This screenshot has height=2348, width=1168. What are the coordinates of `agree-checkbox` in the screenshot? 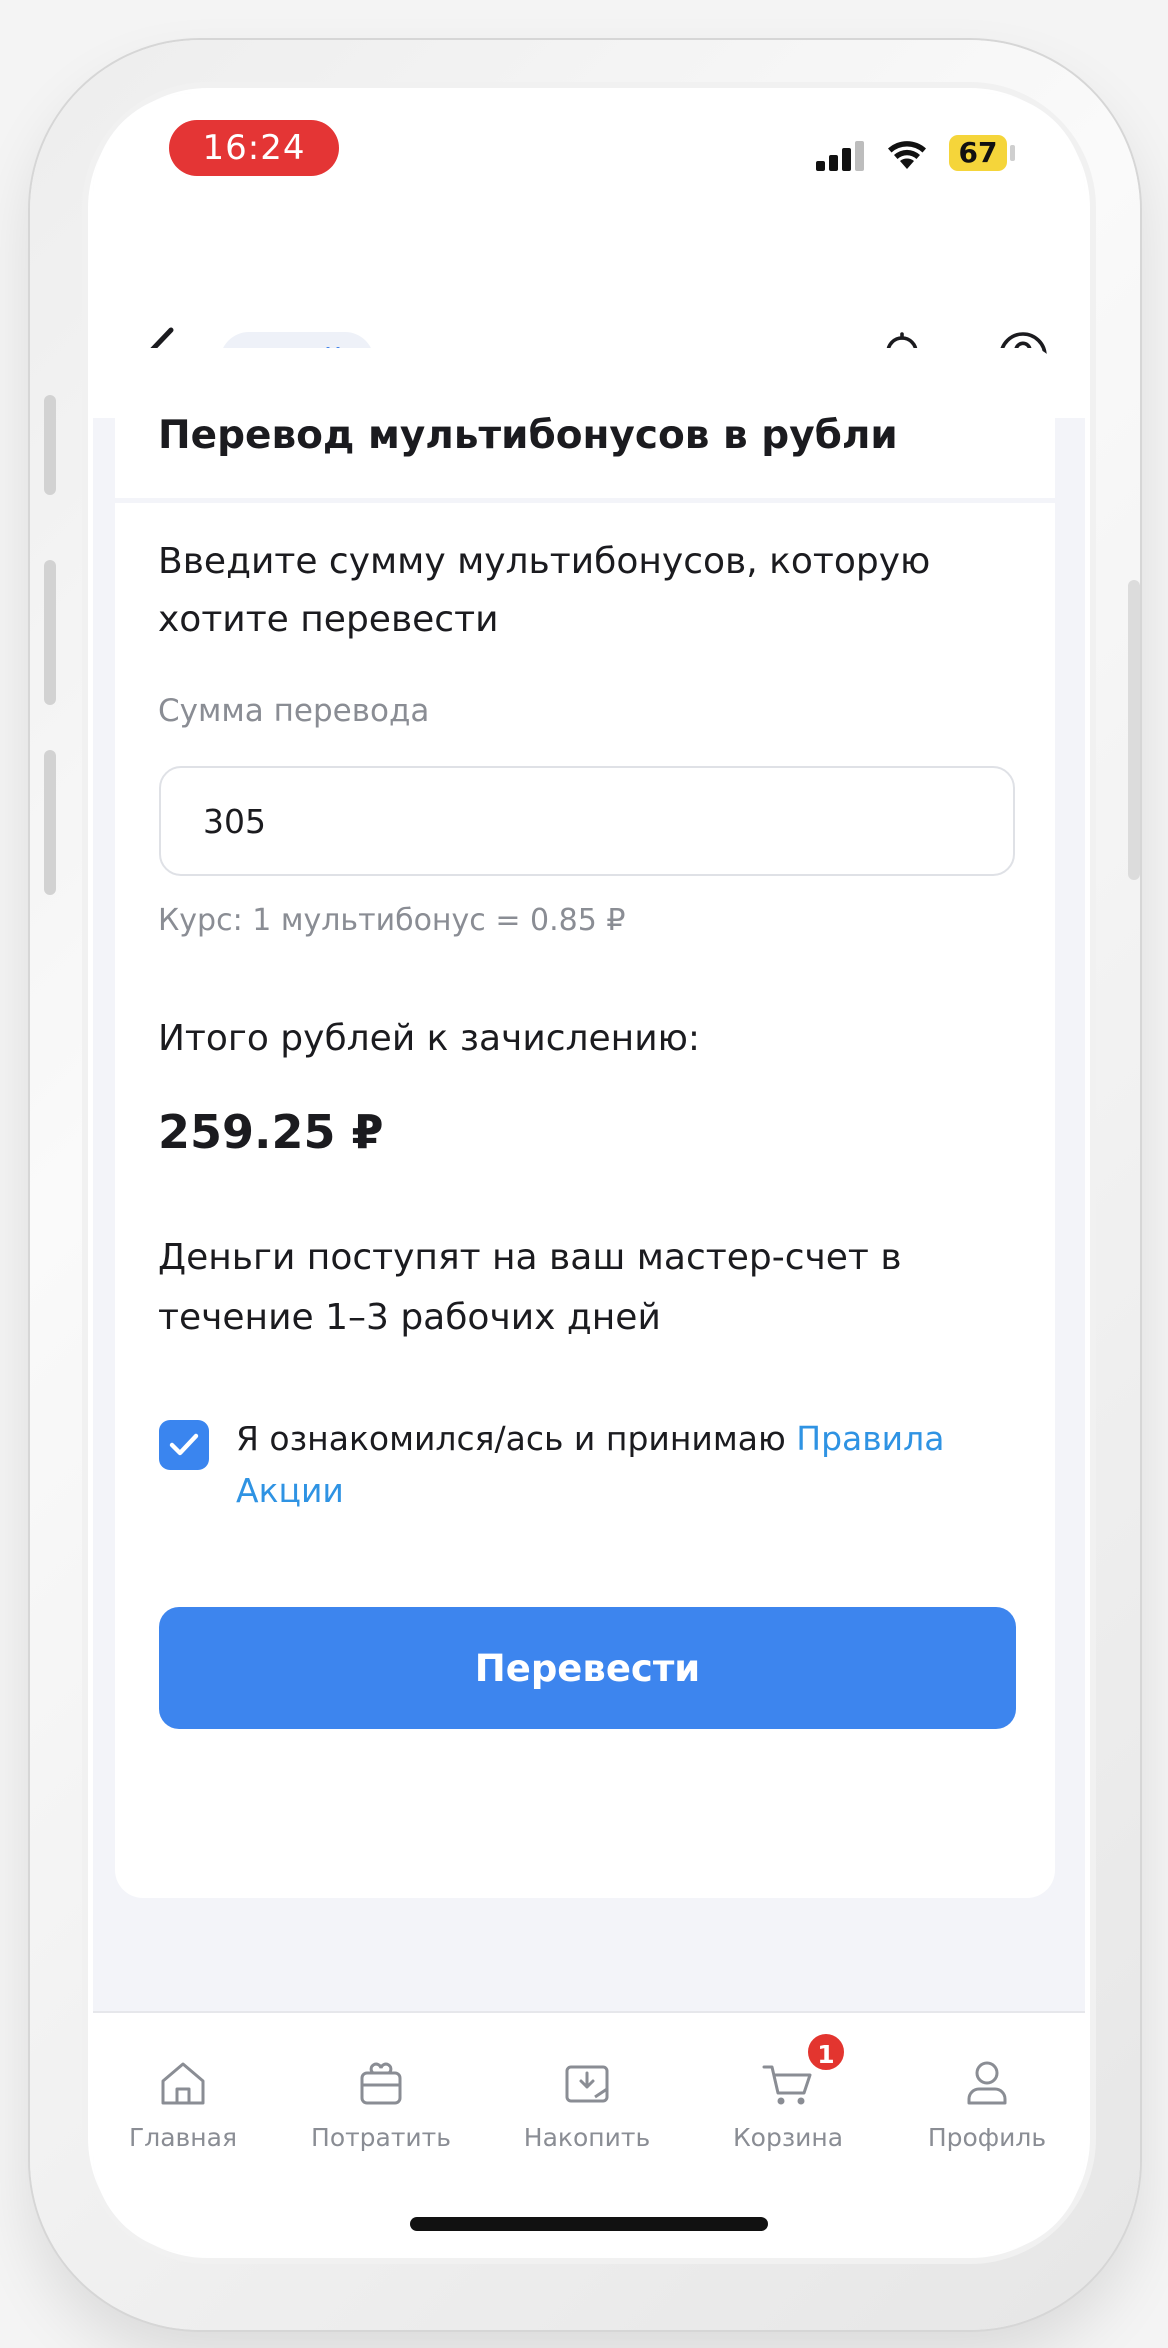 It's located at (184, 1445).